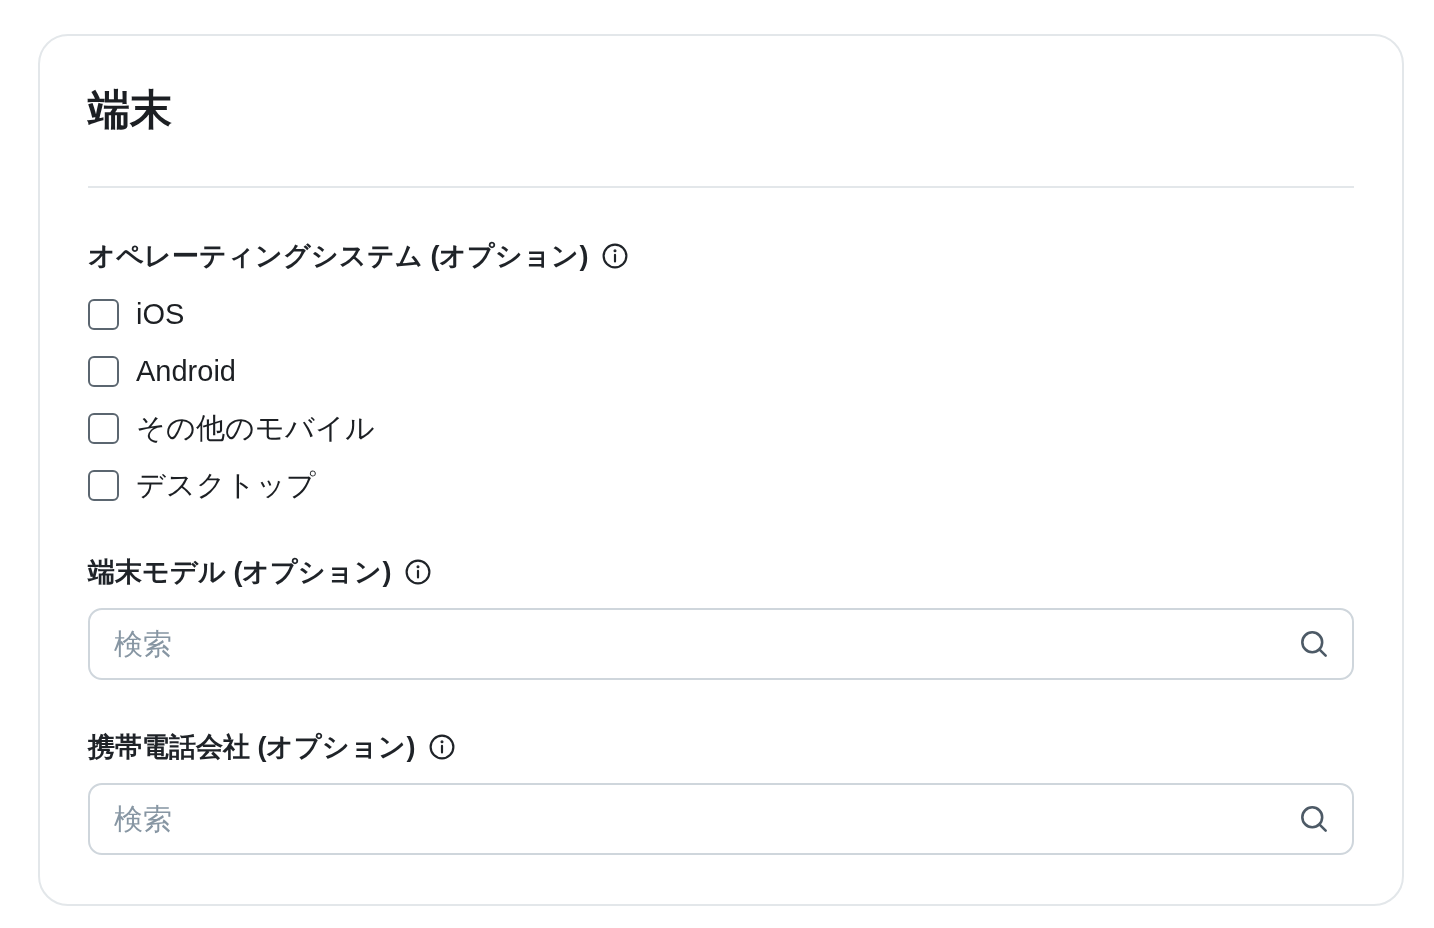  What do you see at coordinates (240, 572) in the screenshot?
I see `field-label: 端末モデル (オプション)` at bounding box center [240, 572].